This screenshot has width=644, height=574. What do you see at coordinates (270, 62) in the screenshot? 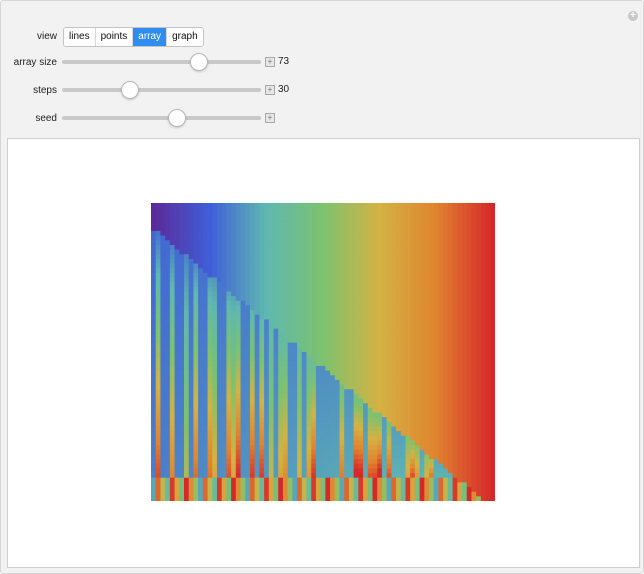
I see `array-size-plus-icon: +` at bounding box center [270, 62].